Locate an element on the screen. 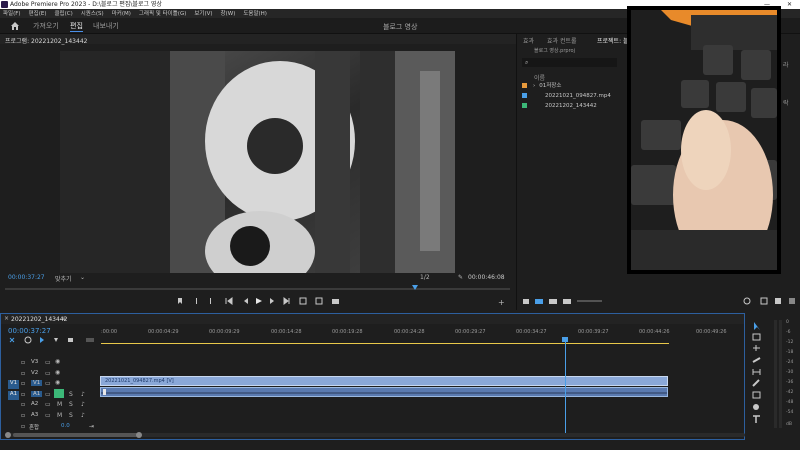 The width and height of the screenshot is (800, 450). home-icon is located at coordinates (15, 25).